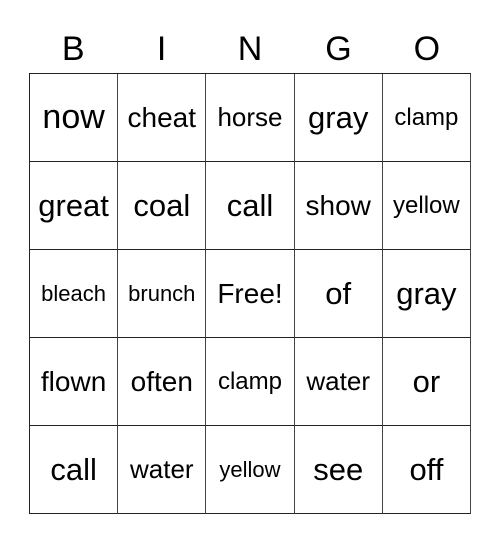 The image size is (500, 544). What do you see at coordinates (74, 118) in the screenshot?
I see `bingo-cell: now` at bounding box center [74, 118].